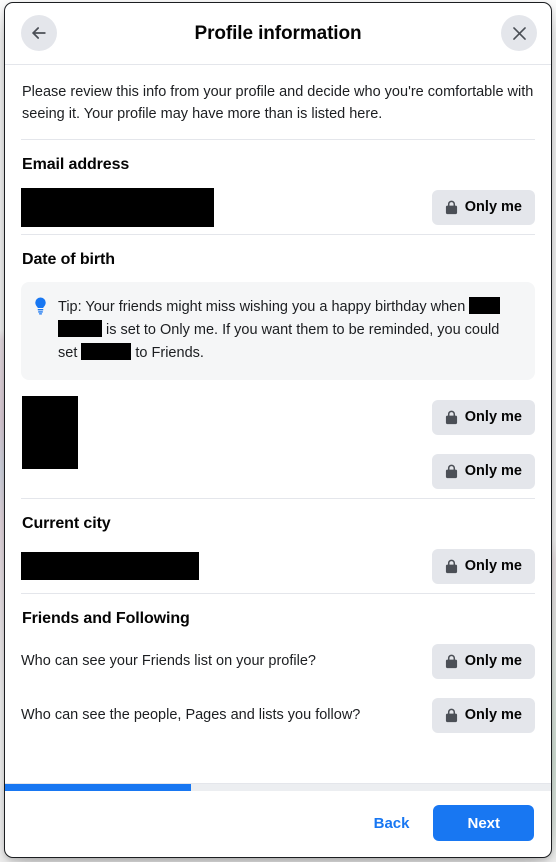 The width and height of the screenshot is (556, 862). I want to click on back-text-button: Back, so click(392, 823).